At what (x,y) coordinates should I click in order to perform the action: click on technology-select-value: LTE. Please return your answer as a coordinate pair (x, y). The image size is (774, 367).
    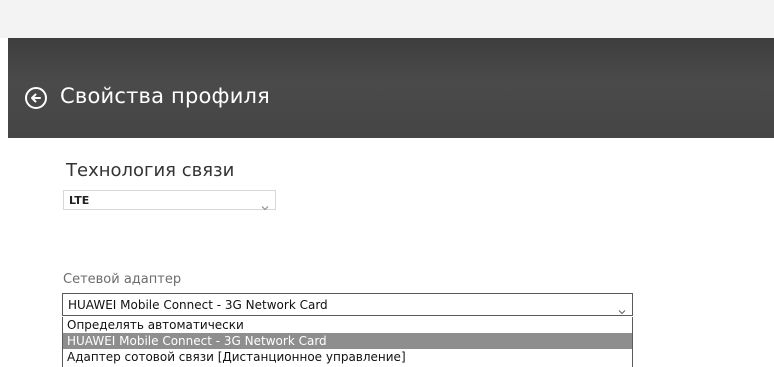
    Looking at the image, I should click on (79, 200).